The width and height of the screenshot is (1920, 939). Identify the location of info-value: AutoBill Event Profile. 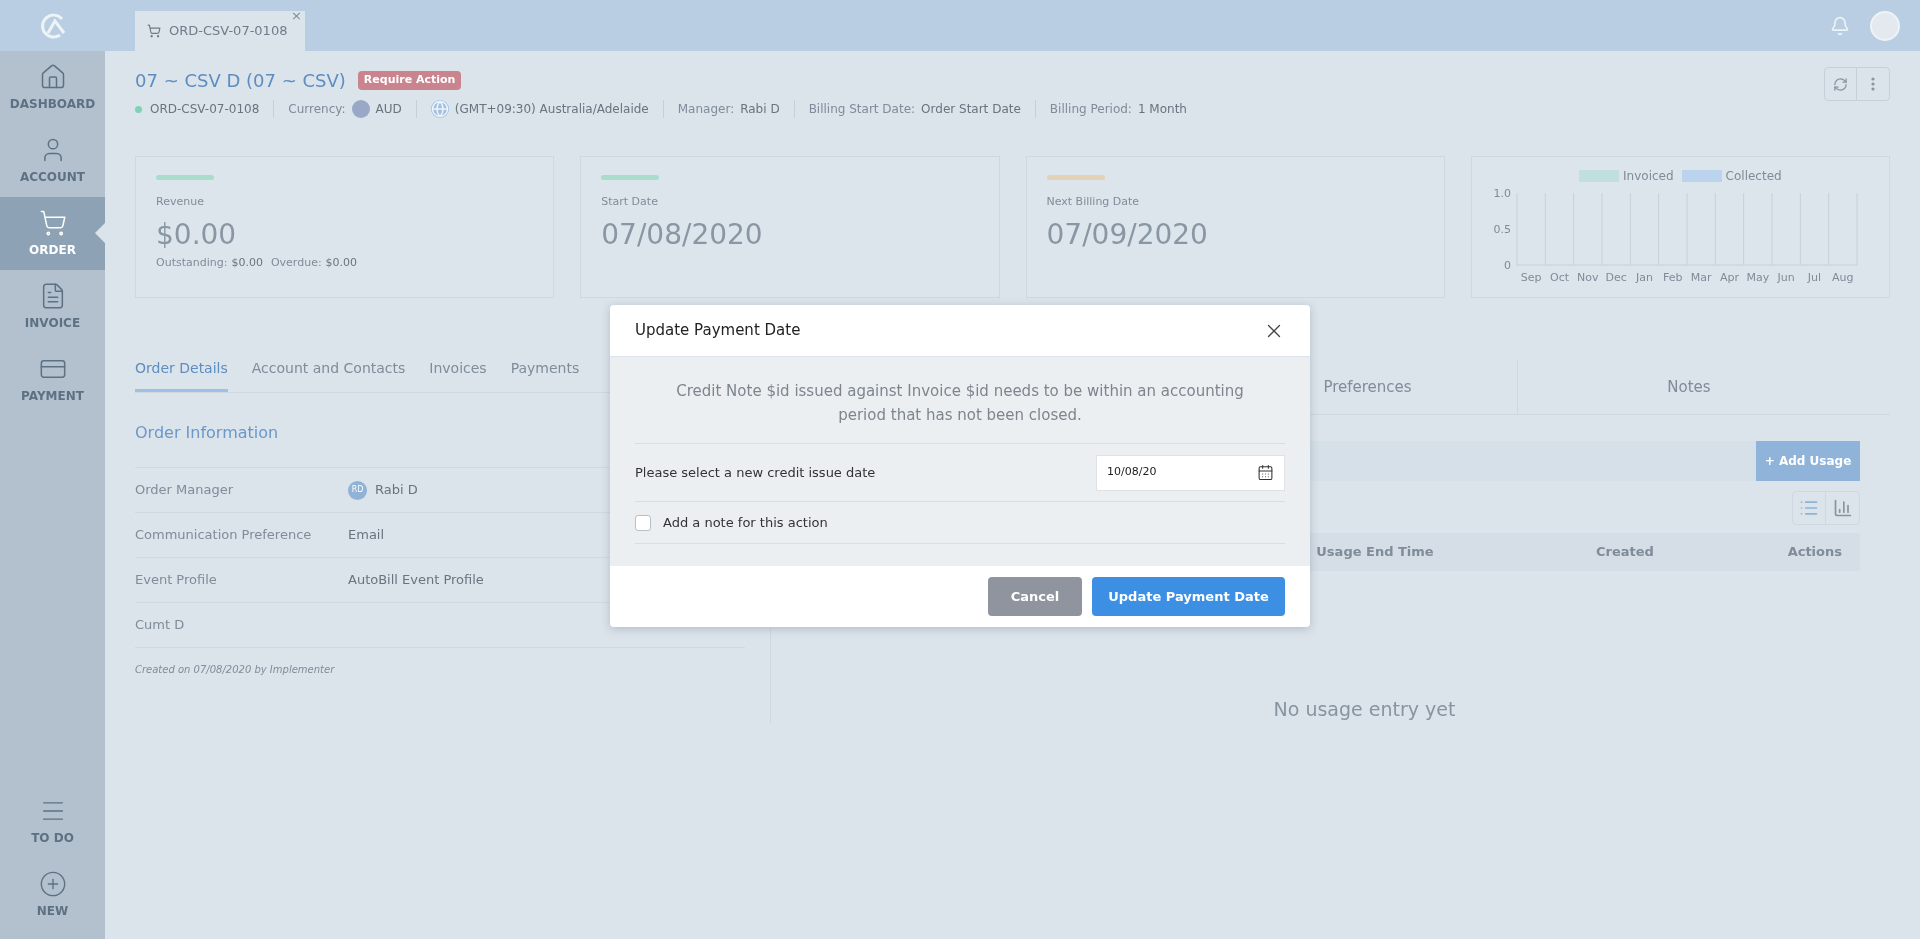
(416, 580).